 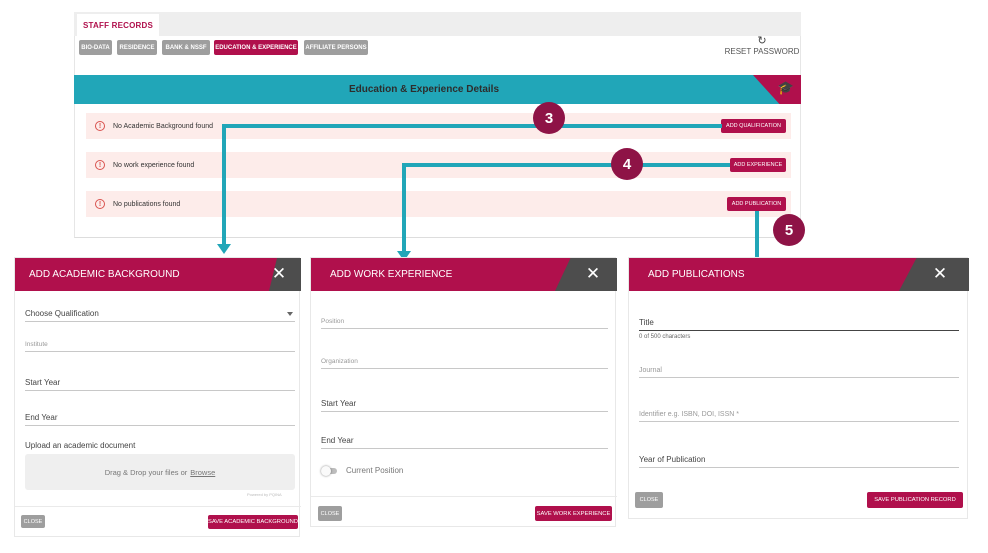 I want to click on refresh-icon: ↻, so click(x=762, y=41).